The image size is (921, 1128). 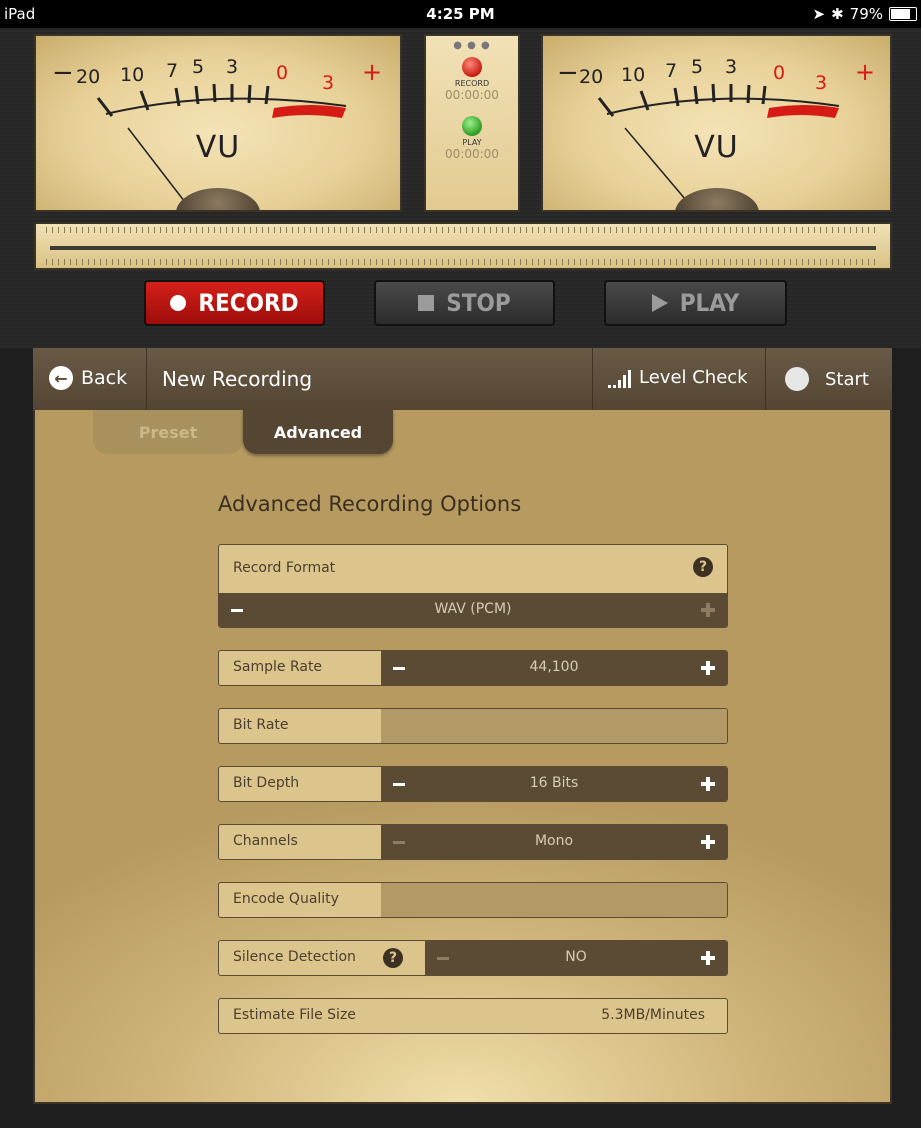 I want to click on timeline-scrubber, so click(x=463, y=246).